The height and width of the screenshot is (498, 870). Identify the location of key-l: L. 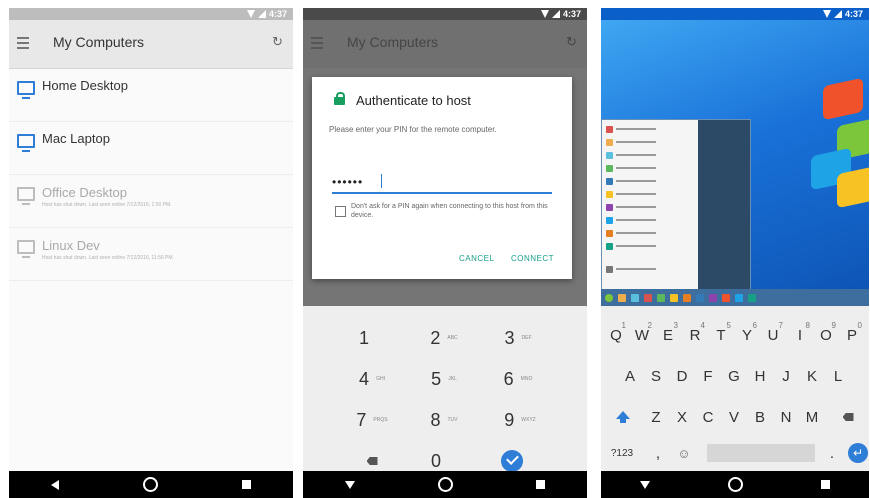
(838, 376).